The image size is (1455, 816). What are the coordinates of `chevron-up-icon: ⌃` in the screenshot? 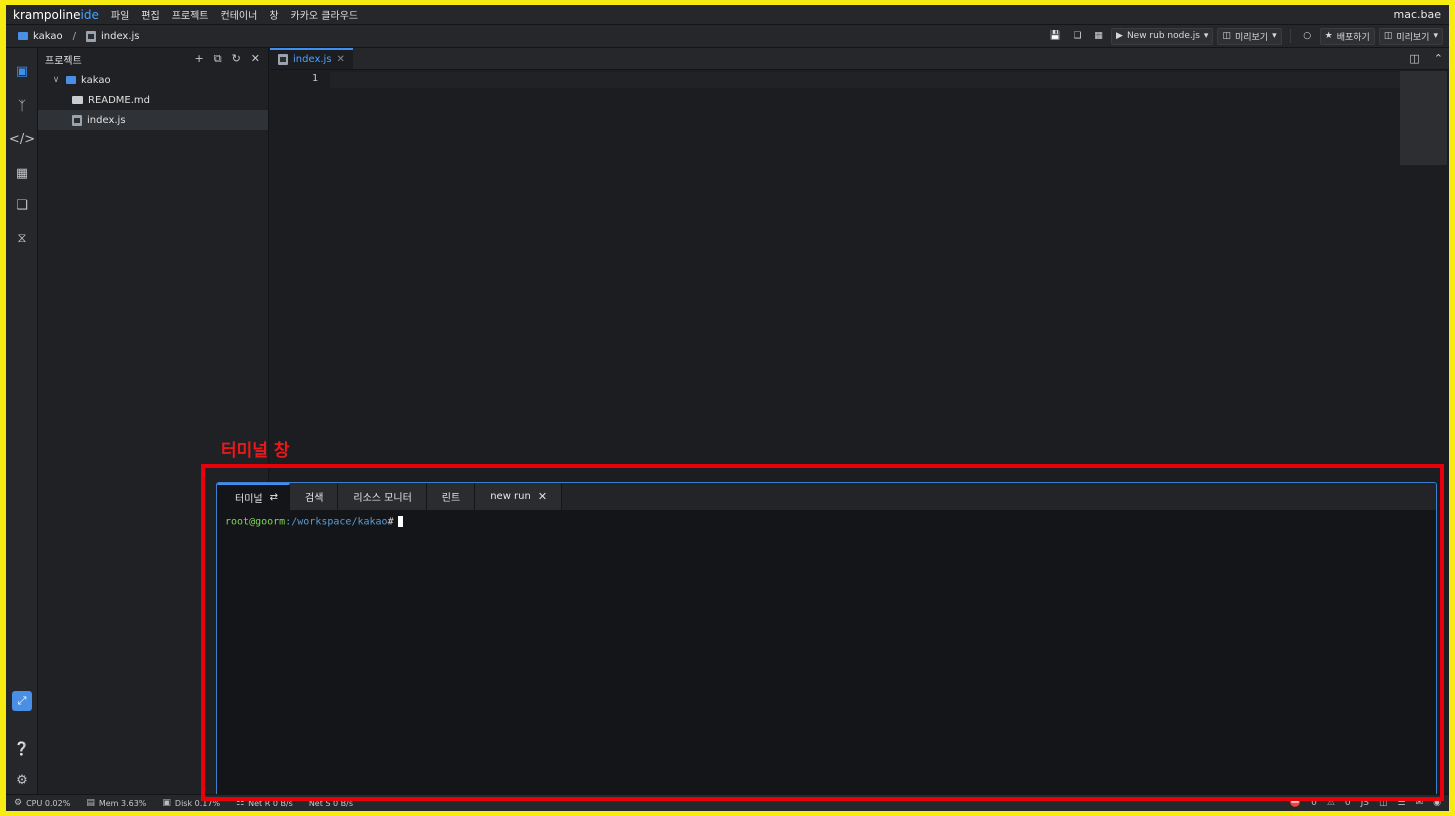 It's located at (1438, 58).